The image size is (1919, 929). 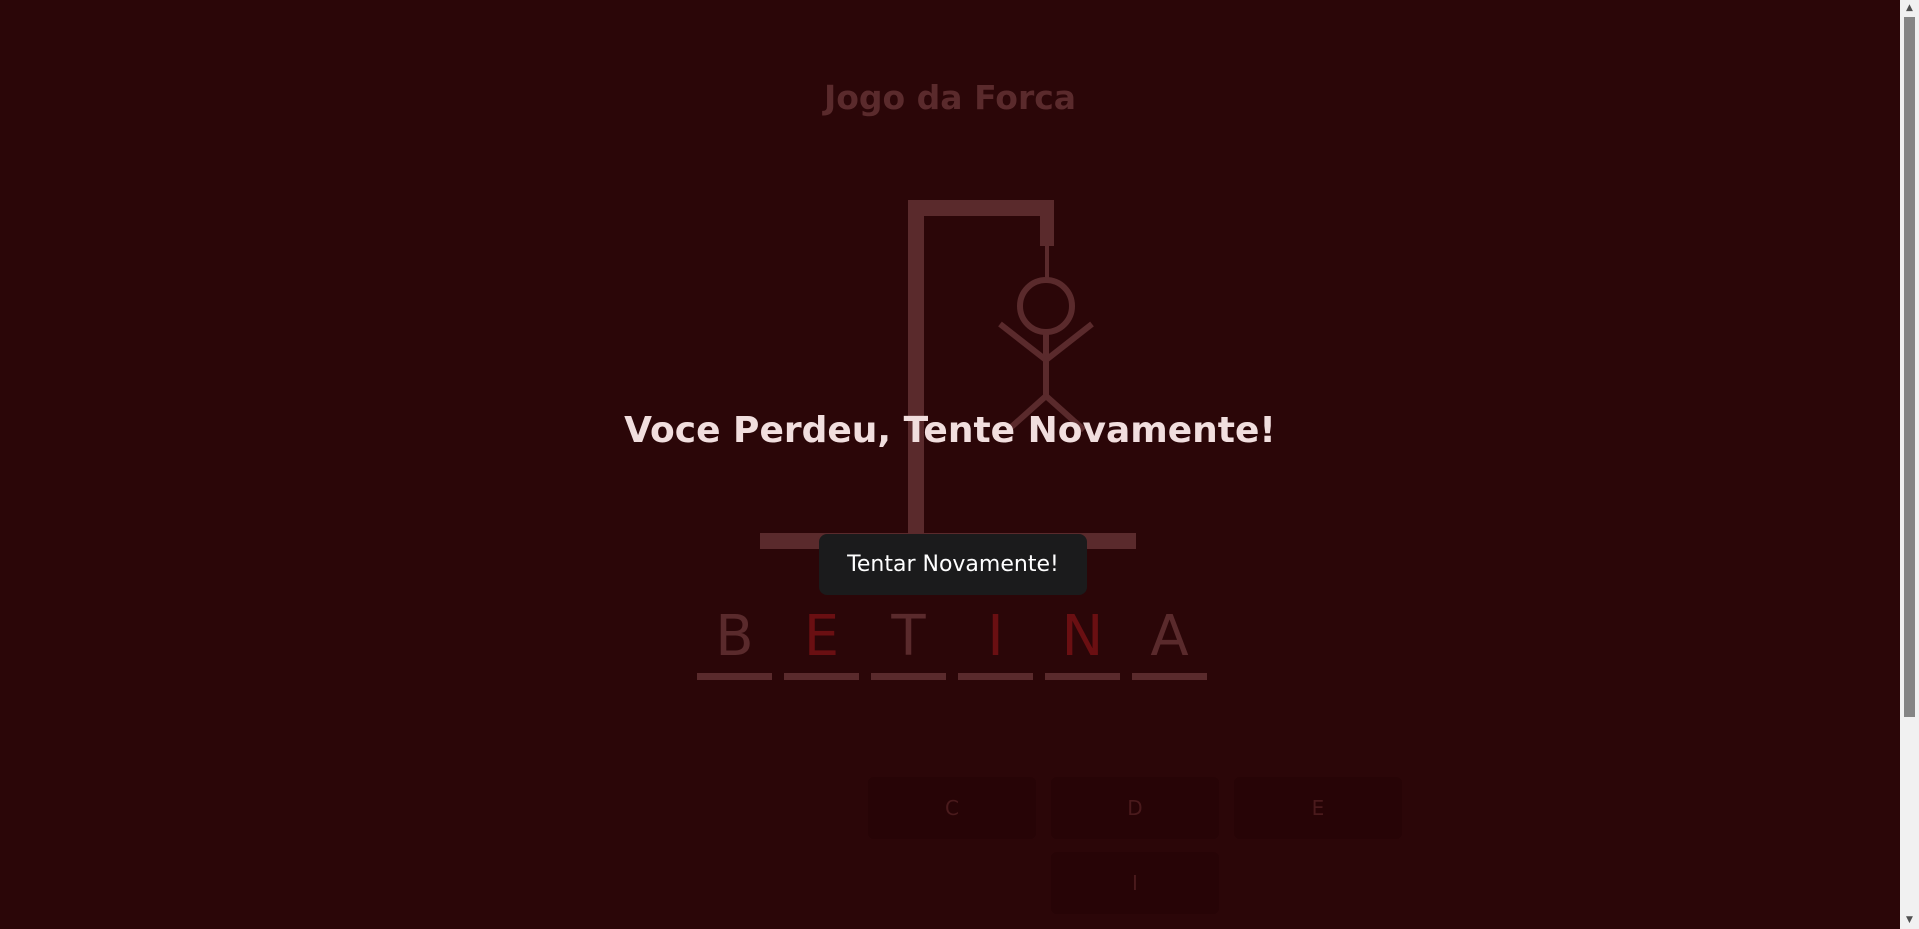 I want to click on letter-slot: E, so click(x=821, y=640).